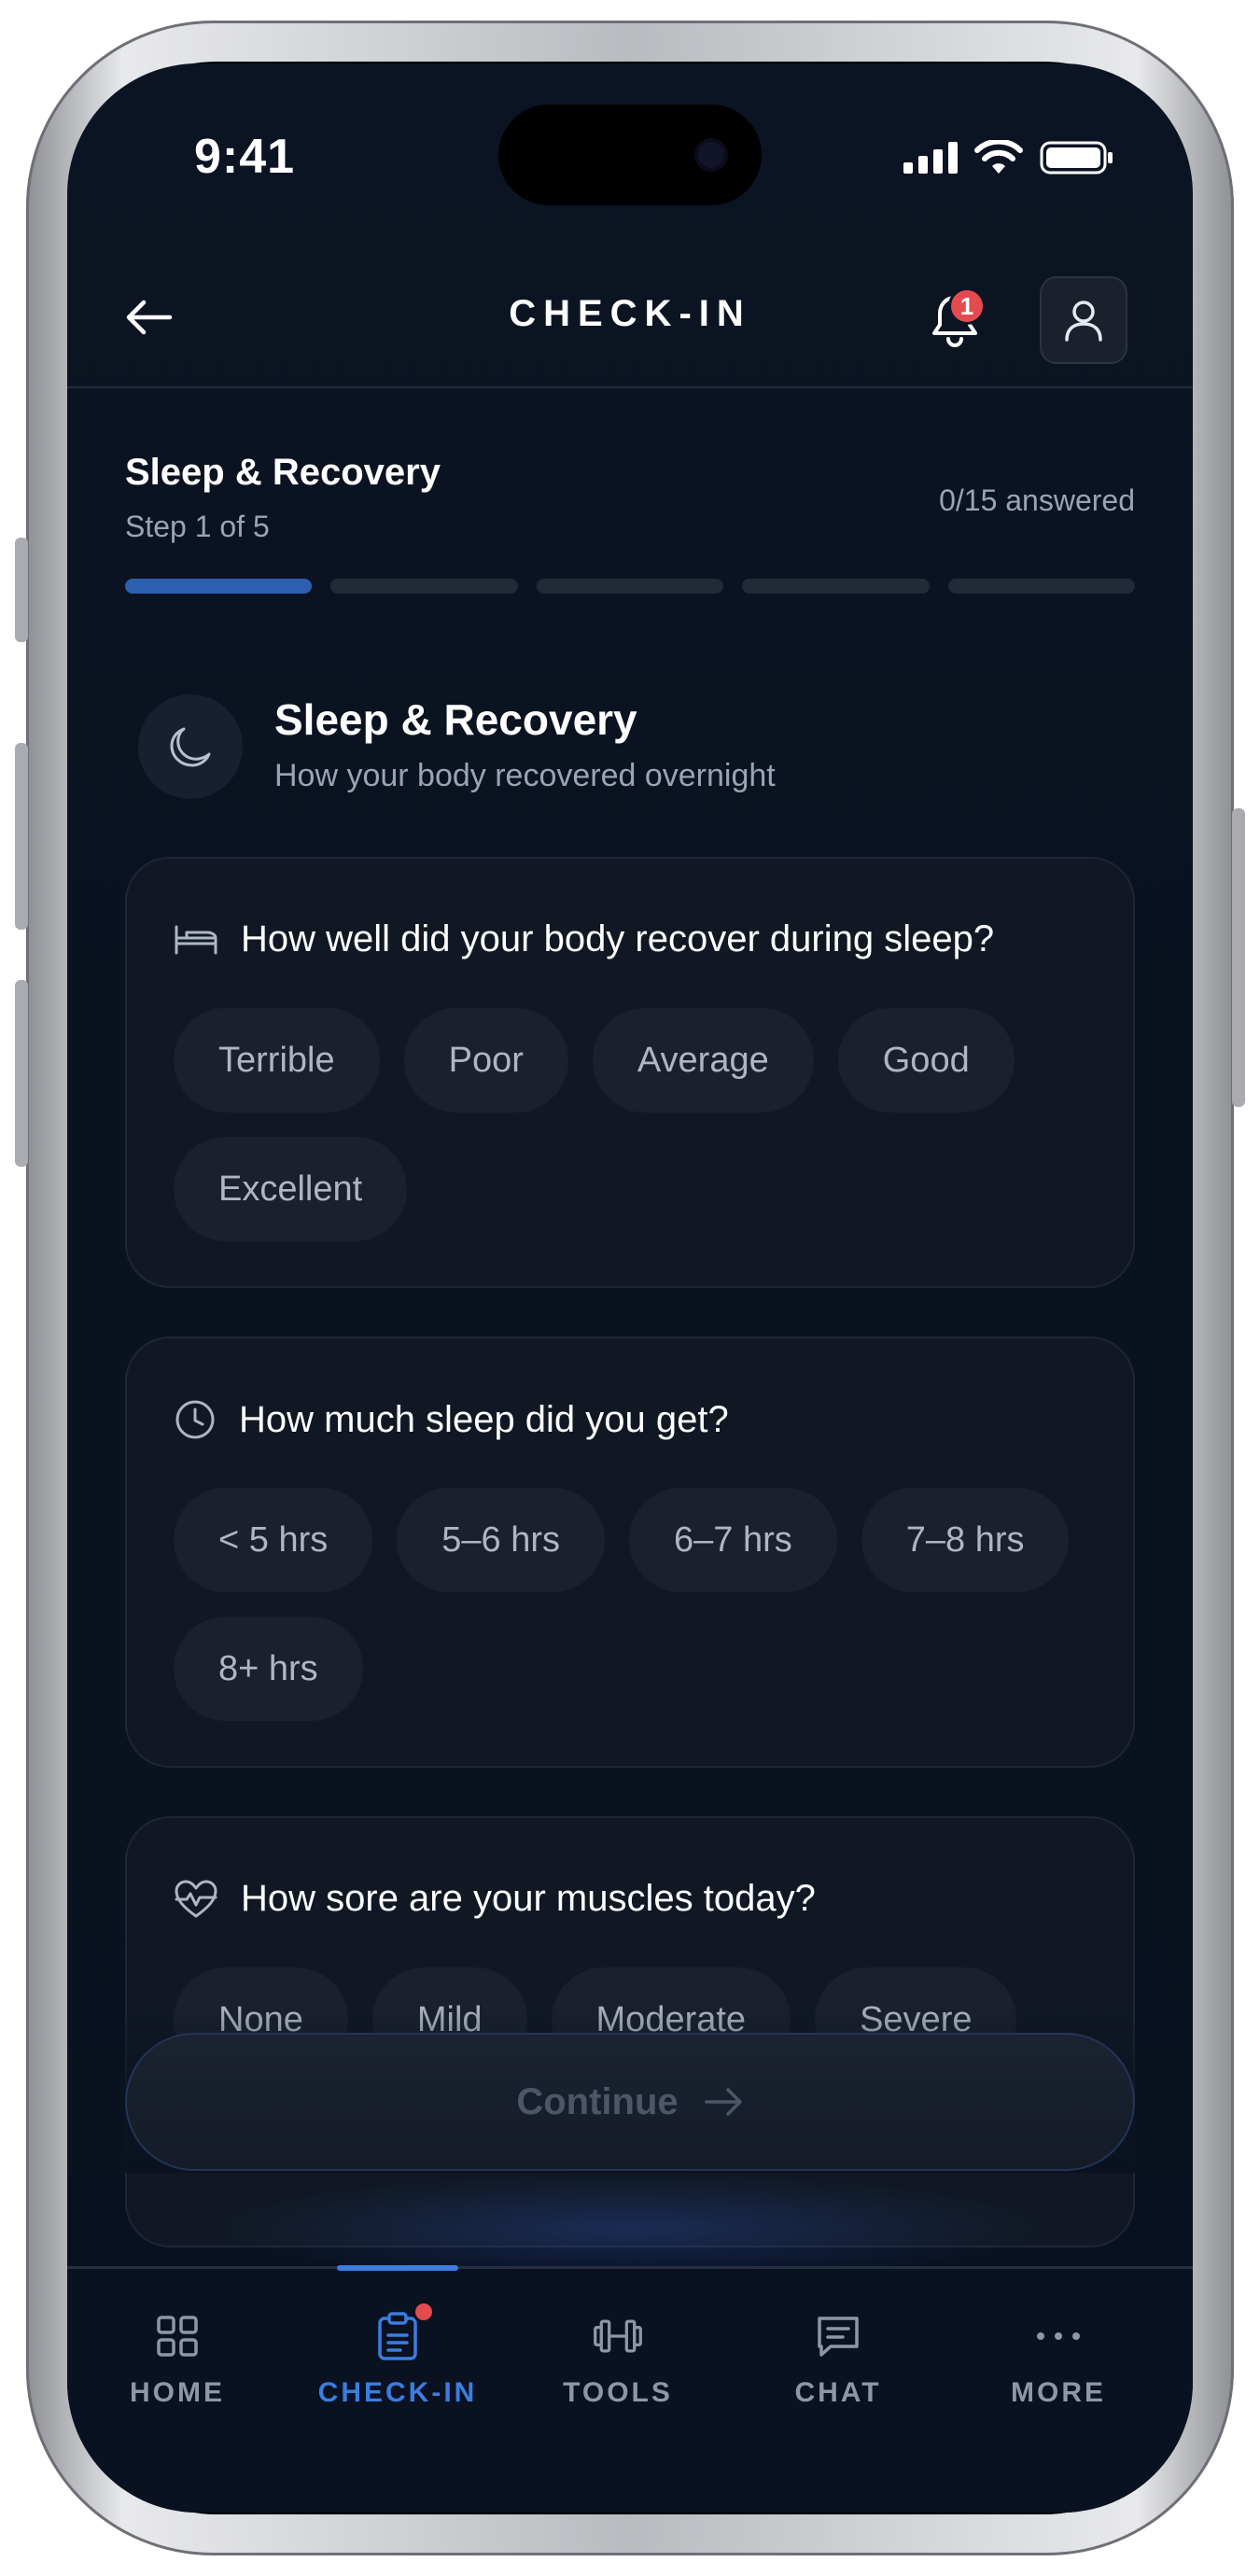 The width and height of the screenshot is (1260, 2576). I want to click on tab-notification-dot, so click(424, 2312).